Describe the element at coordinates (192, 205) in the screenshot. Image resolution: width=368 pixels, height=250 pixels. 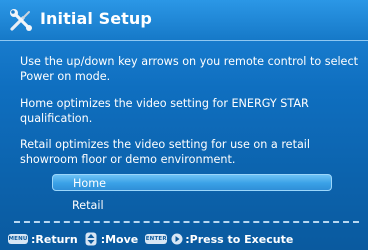
I see `option-retail: Retail` at that location.